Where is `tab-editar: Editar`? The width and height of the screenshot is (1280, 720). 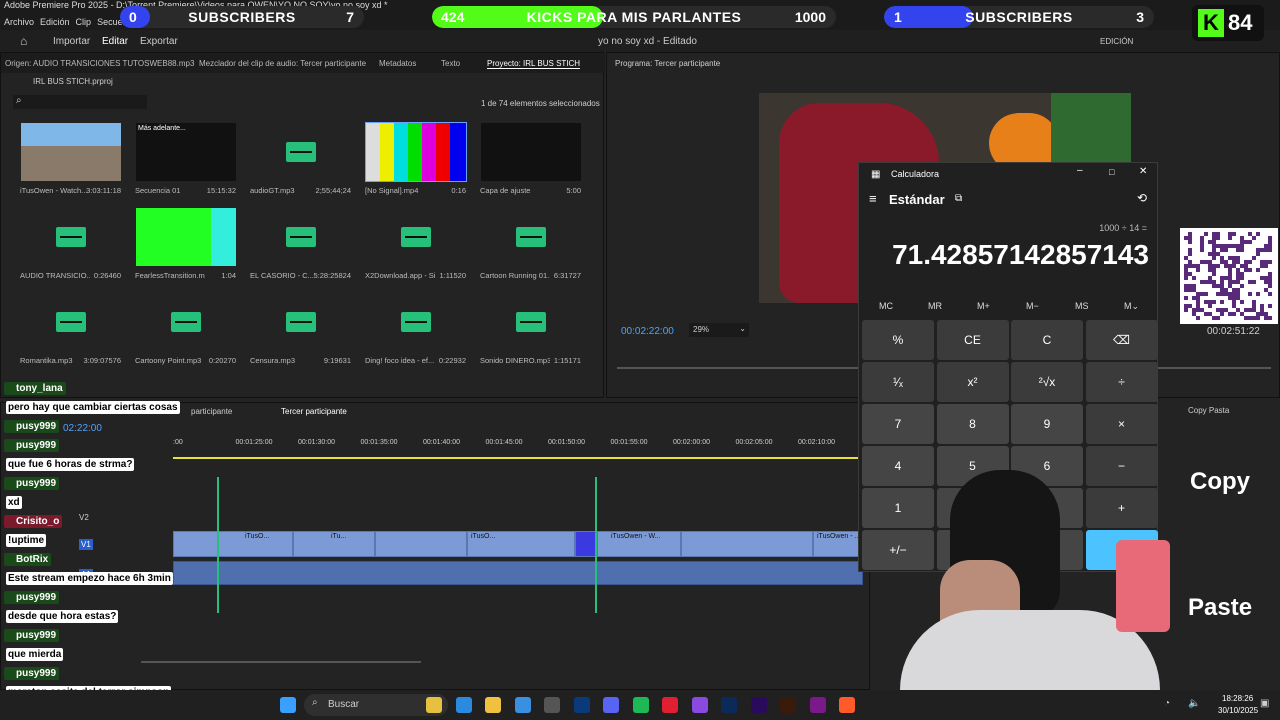 tab-editar: Editar is located at coordinates (115, 41).